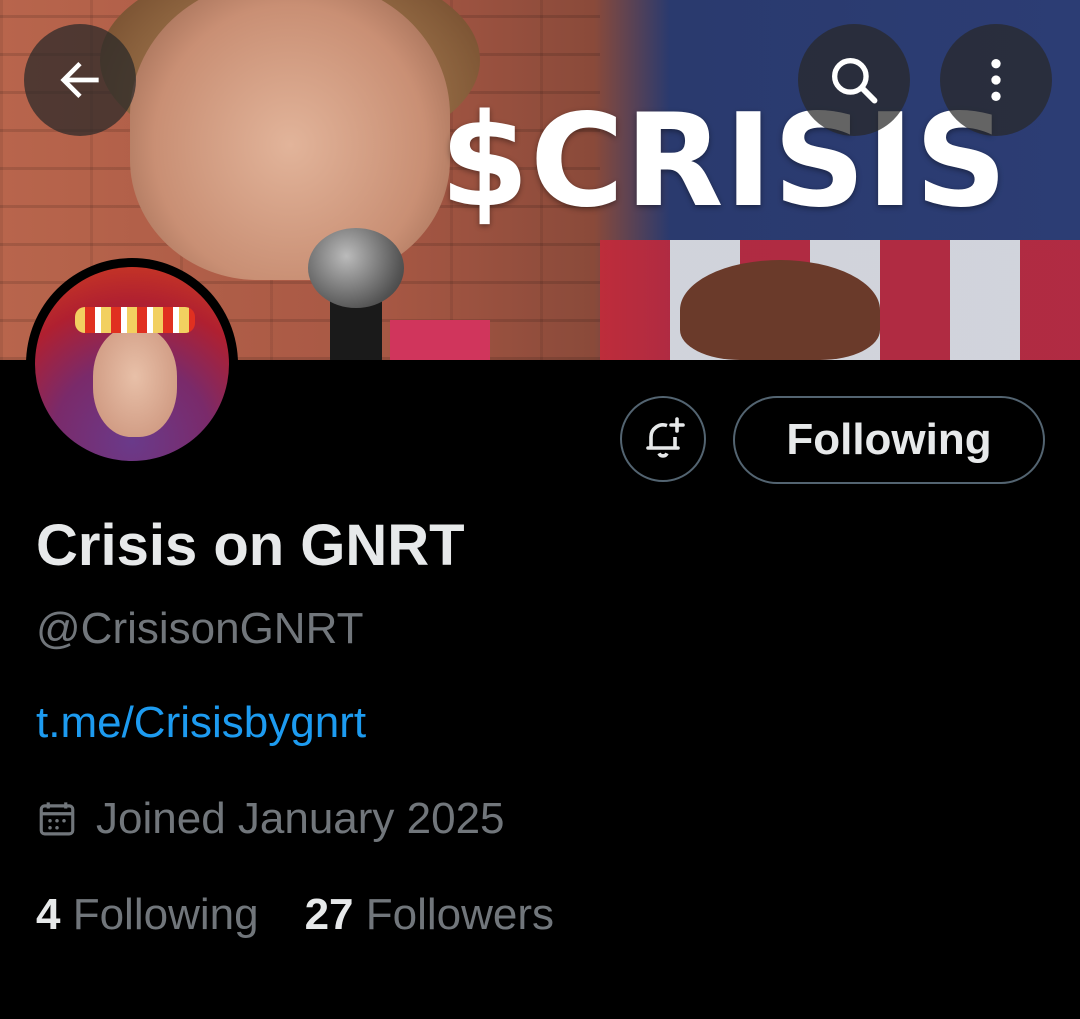 The width and height of the screenshot is (1080, 1019). I want to click on joined-text: Joined January 2025, so click(300, 818).